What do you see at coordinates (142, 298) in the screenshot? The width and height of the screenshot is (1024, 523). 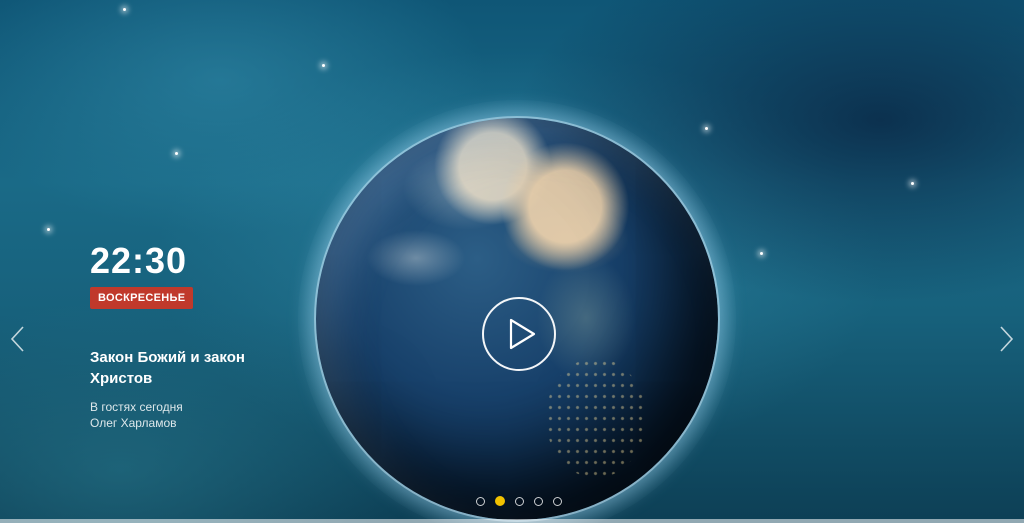 I see `day-badge: Воскресенье` at bounding box center [142, 298].